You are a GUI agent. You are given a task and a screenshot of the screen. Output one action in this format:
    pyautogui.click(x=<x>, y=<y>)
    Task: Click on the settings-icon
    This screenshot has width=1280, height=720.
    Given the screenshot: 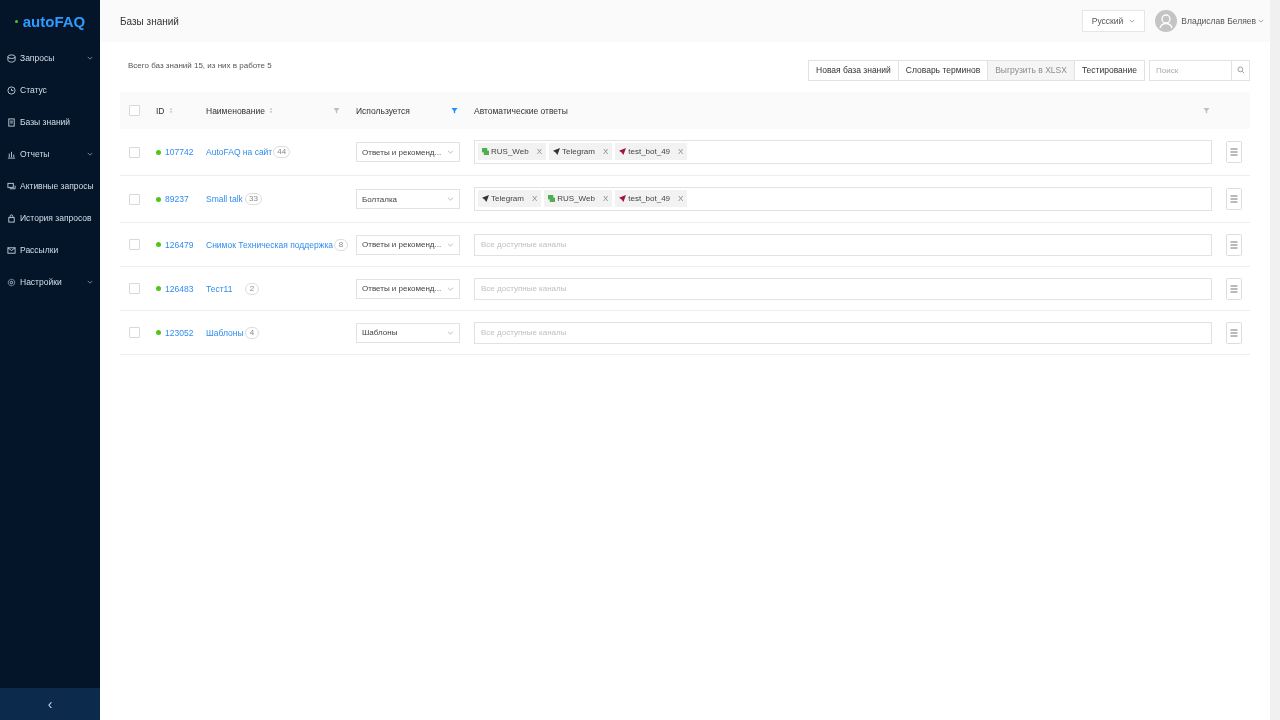 What is the action you would take?
    pyautogui.click(x=11, y=282)
    